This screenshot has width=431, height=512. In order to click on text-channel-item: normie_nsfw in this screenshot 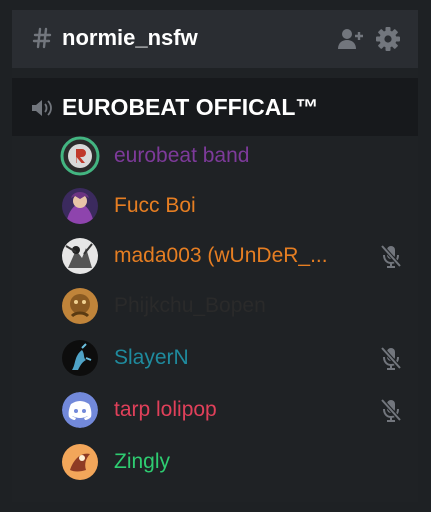, I will do `click(215, 39)`.